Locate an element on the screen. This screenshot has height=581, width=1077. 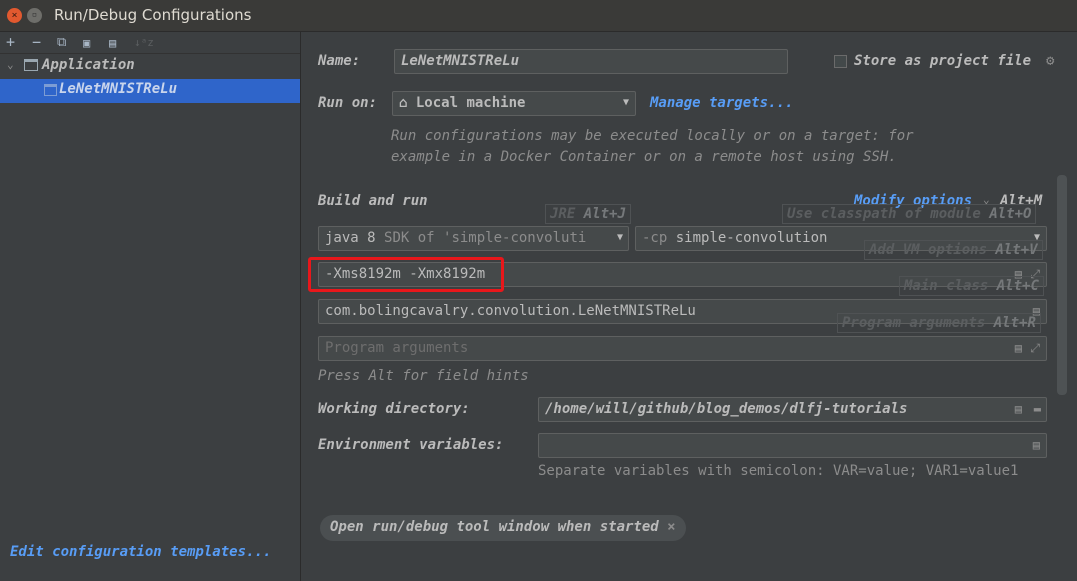
run-on-select: ⌂ Local machine ▼ is located at coordinates (514, 103).